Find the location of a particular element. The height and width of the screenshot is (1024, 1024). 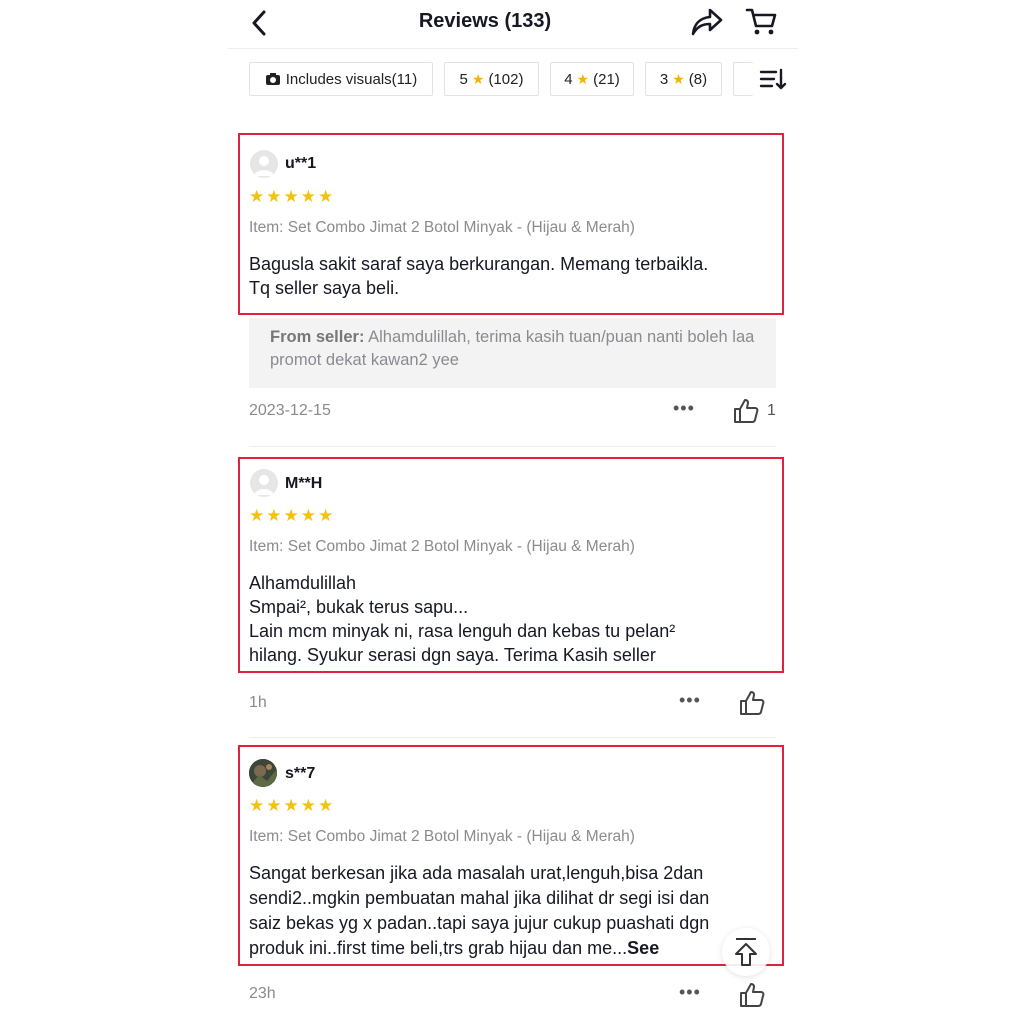

reviewer-name: M**H is located at coordinates (304, 483).